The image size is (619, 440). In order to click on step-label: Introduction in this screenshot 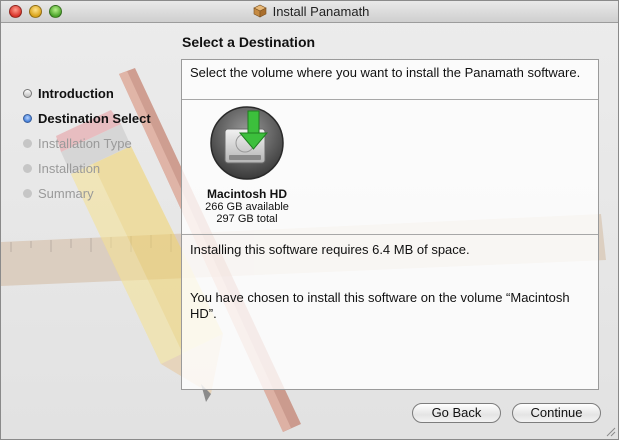, I will do `click(76, 93)`.